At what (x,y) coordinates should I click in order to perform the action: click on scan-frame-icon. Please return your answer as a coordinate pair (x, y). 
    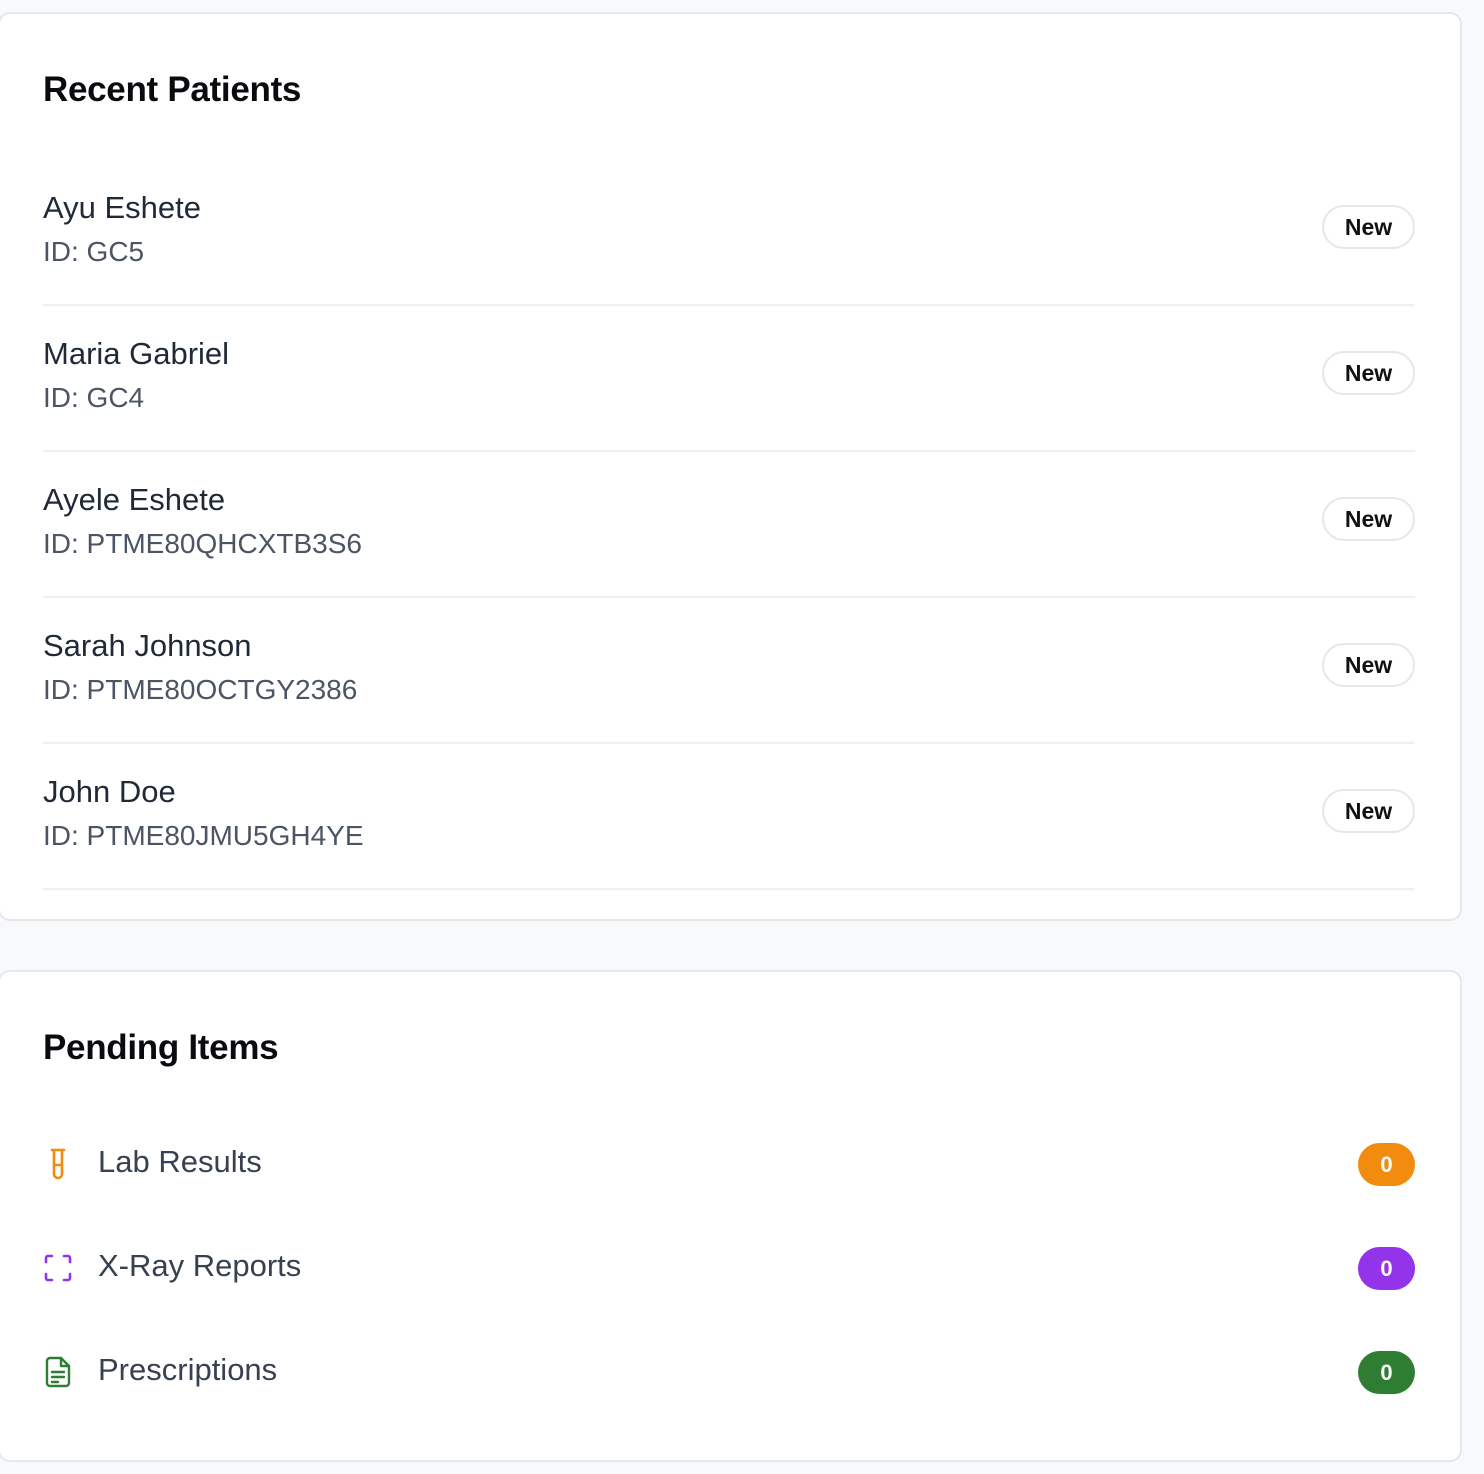
    Looking at the image, I should click on (58, 1268).